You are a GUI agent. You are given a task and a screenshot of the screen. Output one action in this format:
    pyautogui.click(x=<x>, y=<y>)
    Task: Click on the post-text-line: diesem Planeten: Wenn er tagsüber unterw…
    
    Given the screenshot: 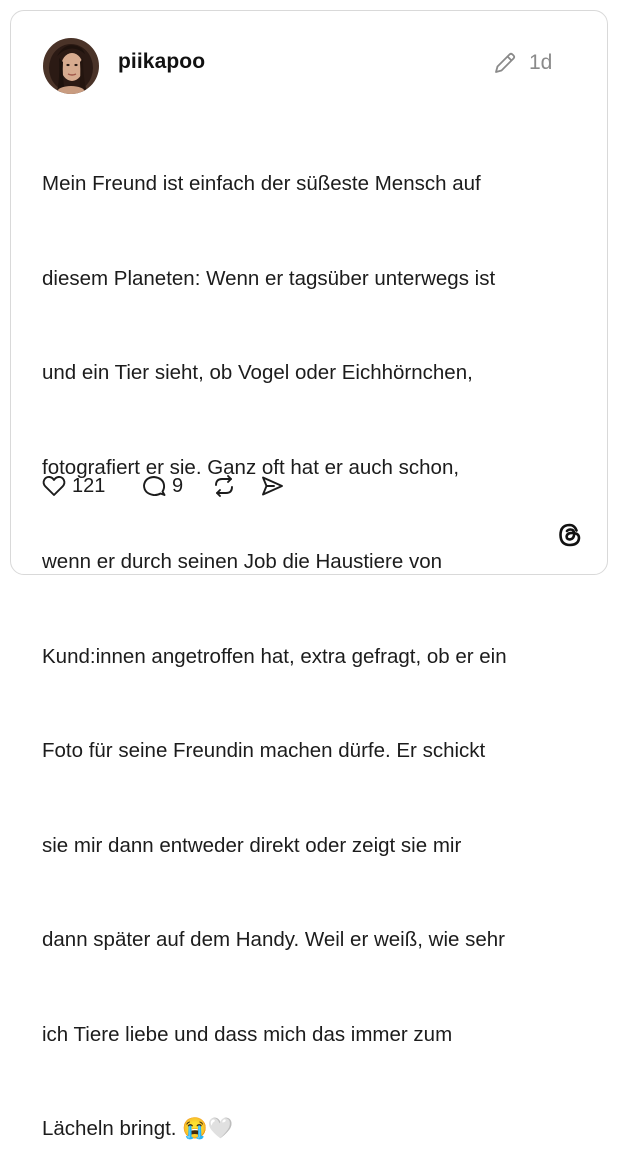 What is the action you would take?
    pyautogui.click(x=269, y=278)
    